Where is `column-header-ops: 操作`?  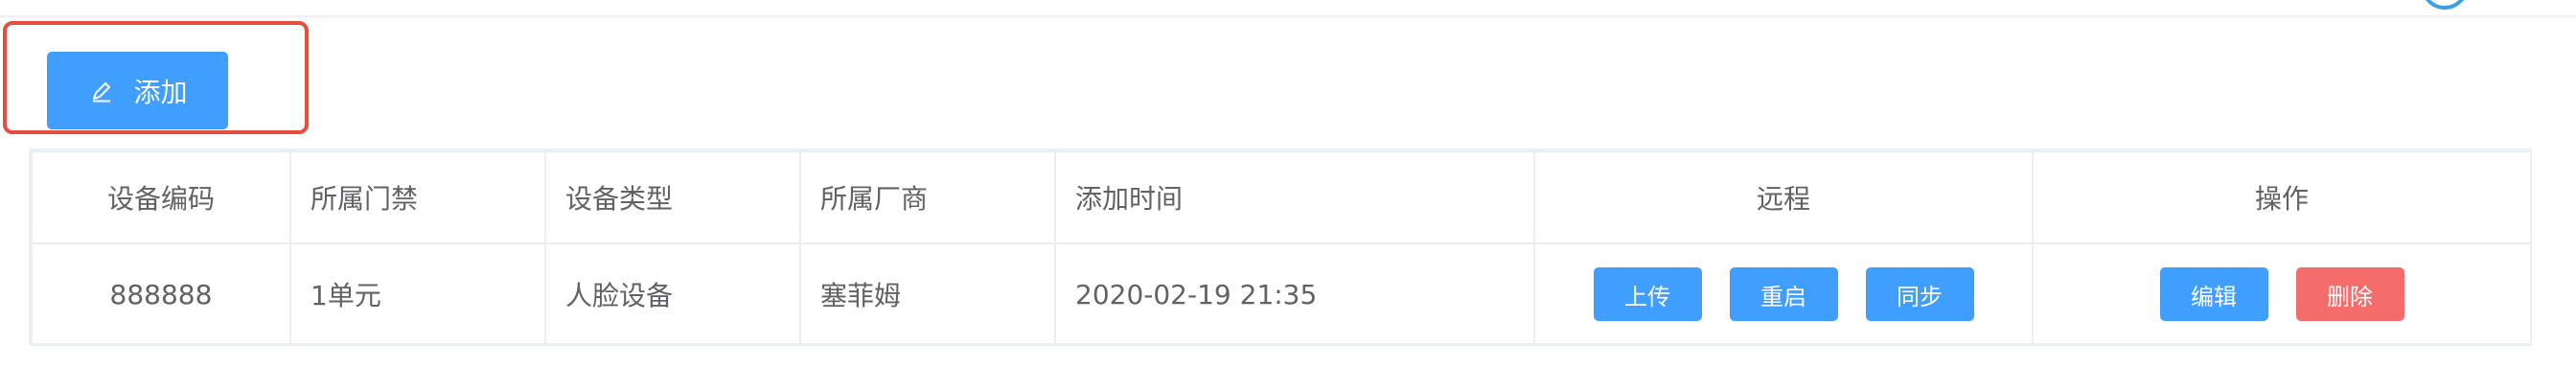 column-header-ops: 操作 is located at coordinates (2282, 197).